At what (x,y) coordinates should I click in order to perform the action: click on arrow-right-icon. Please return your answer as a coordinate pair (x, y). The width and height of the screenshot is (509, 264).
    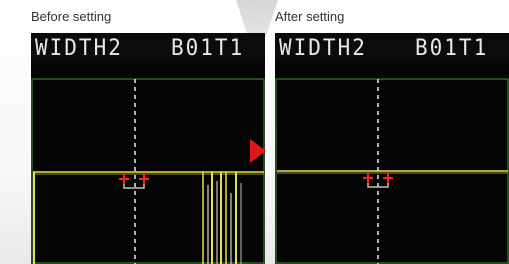
    Looking at the image, I should click on (258, 151).